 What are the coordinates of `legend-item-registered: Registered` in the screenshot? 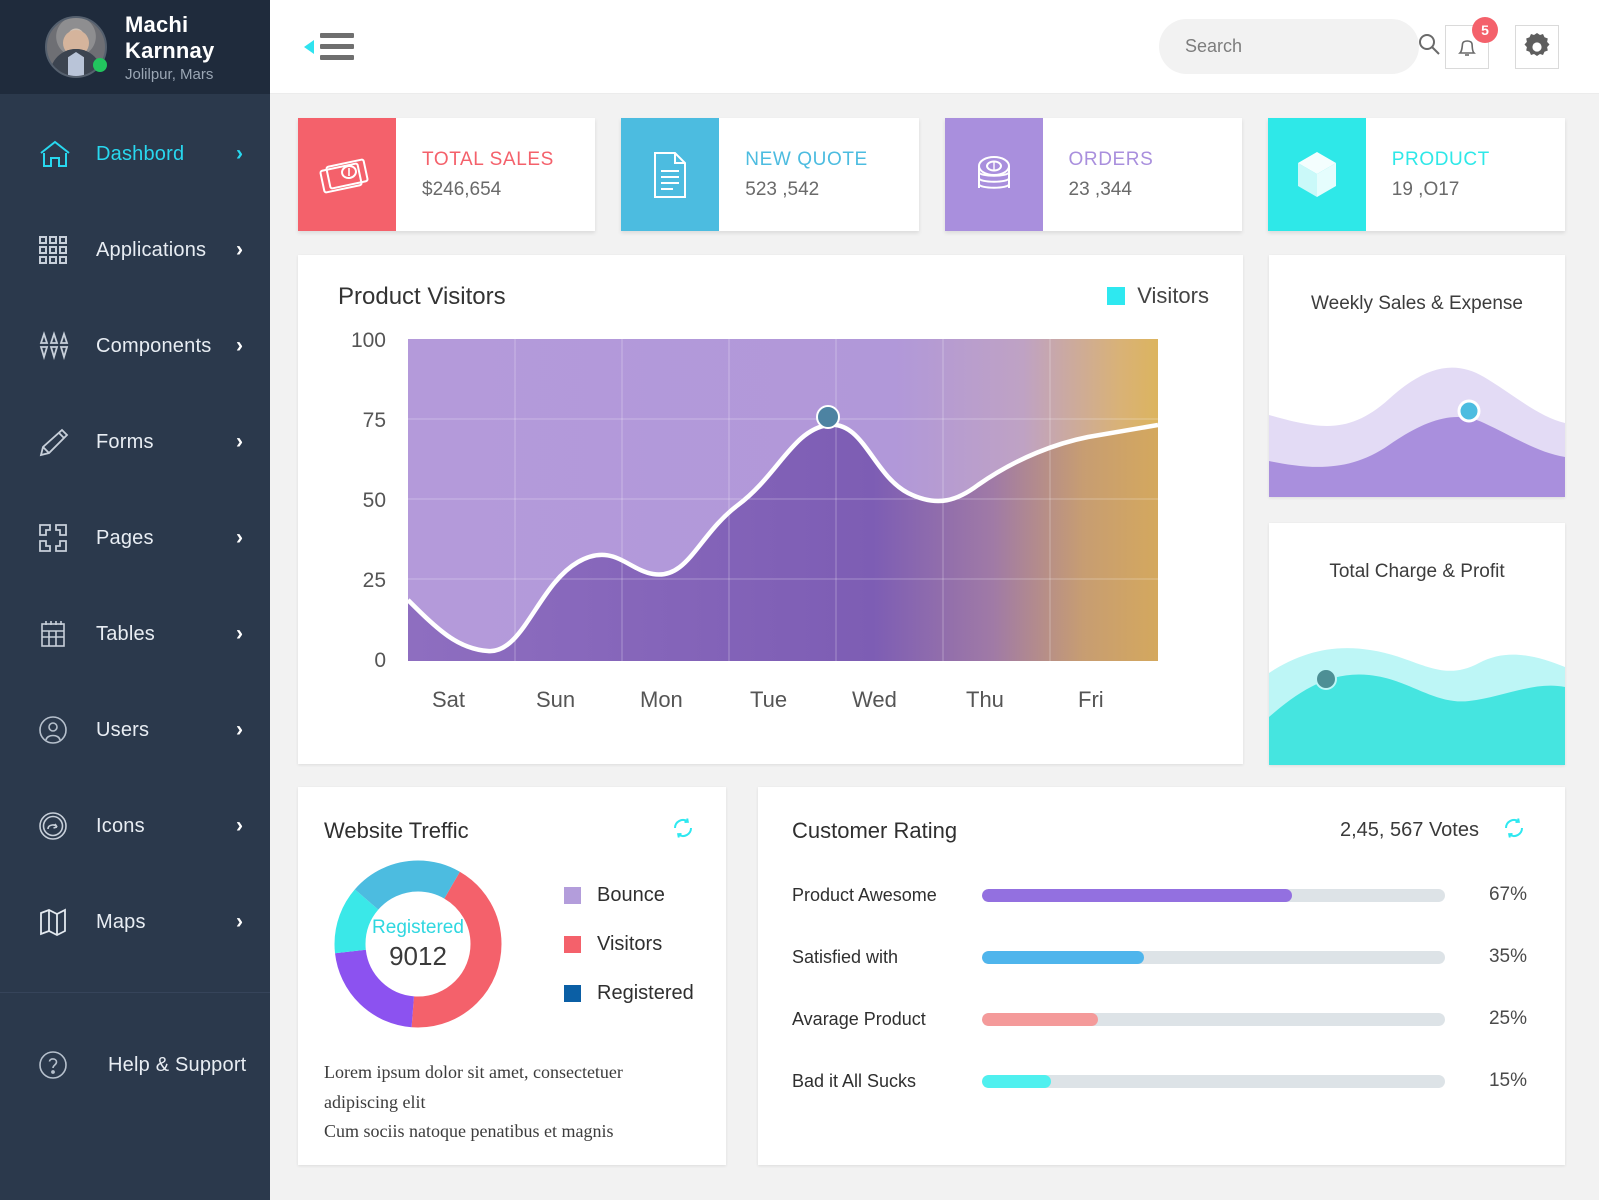 It's located at (629, 993).